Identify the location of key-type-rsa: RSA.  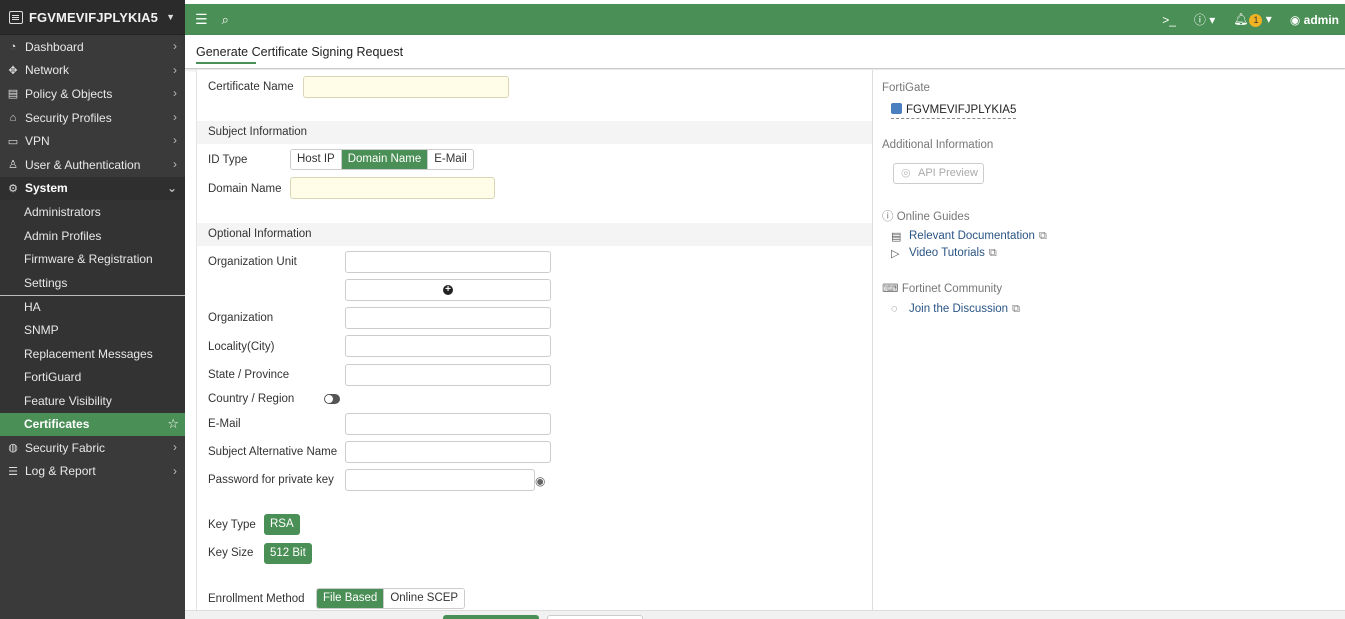
(282, 524).